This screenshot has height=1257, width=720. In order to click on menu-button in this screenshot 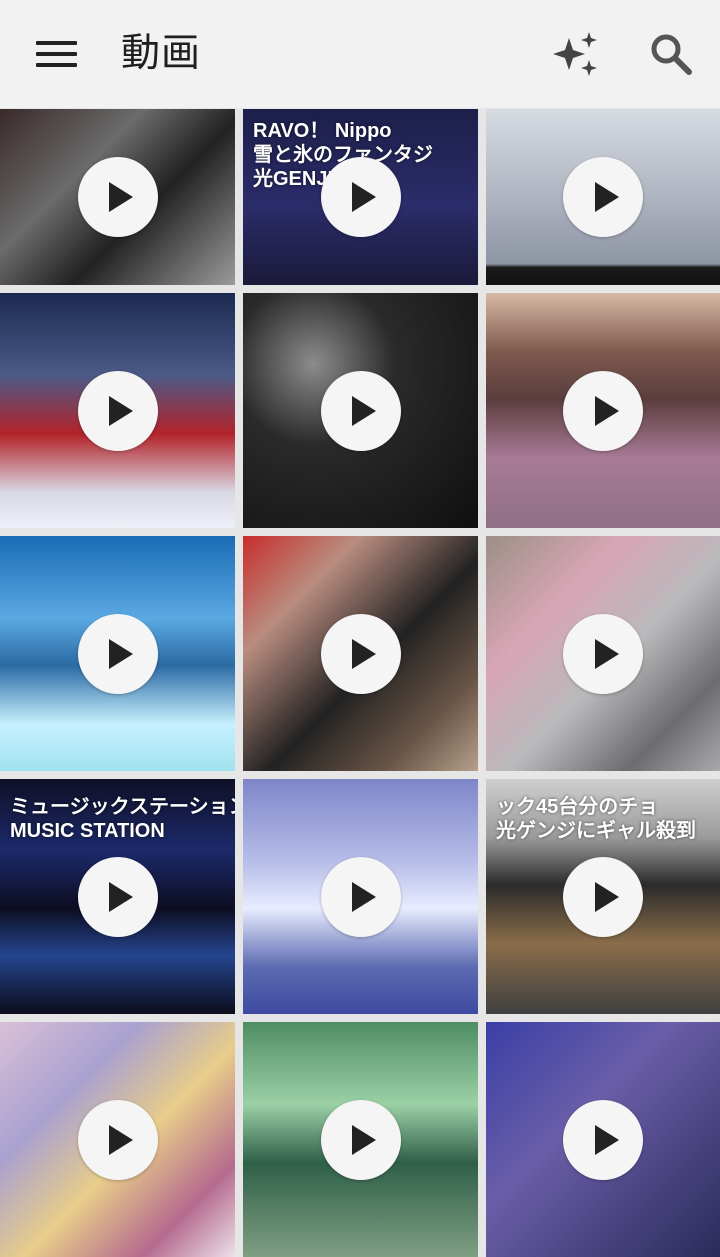, I will do `click(56, 54)`.